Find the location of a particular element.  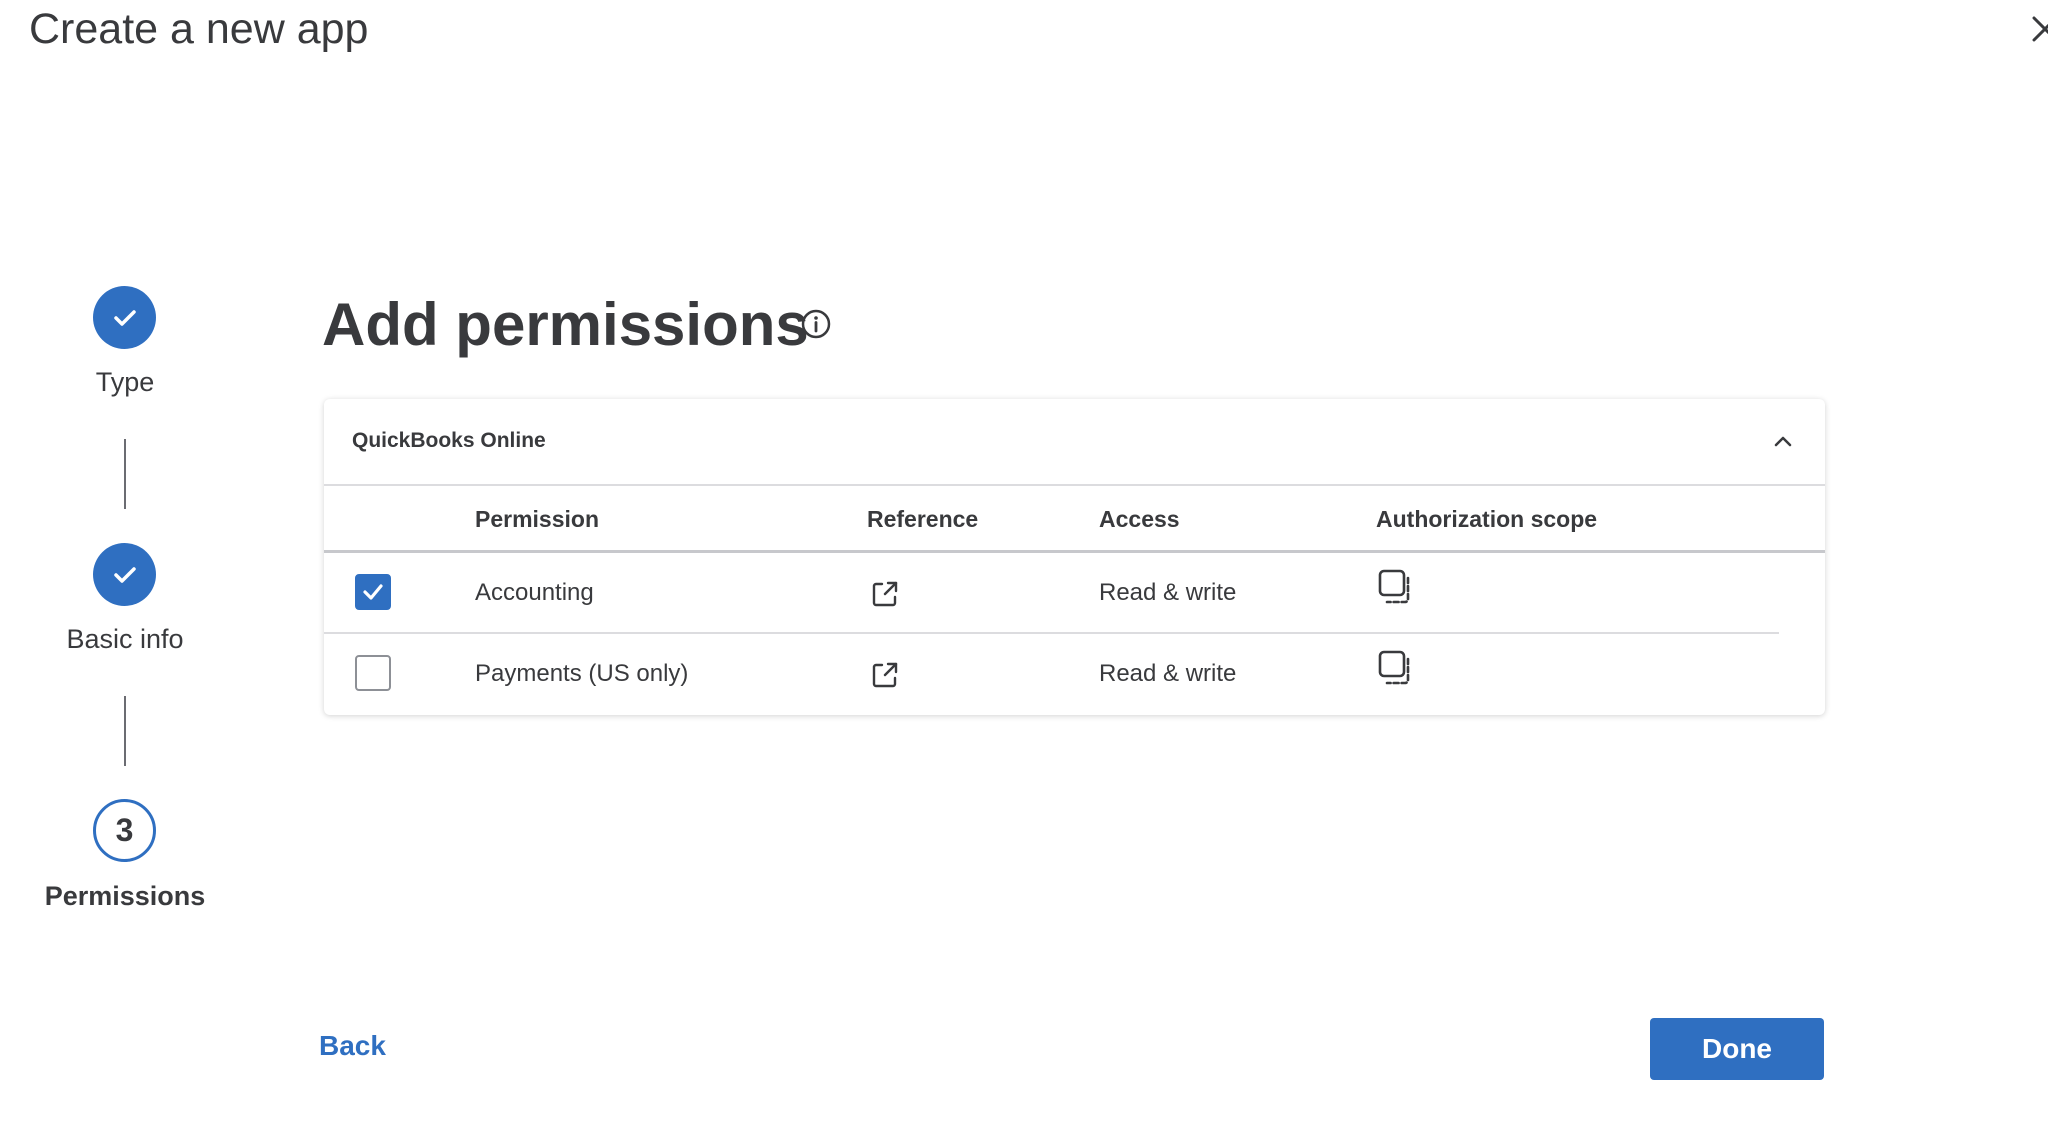

column-header-permission: Permission is located at coordinates (537, 519).